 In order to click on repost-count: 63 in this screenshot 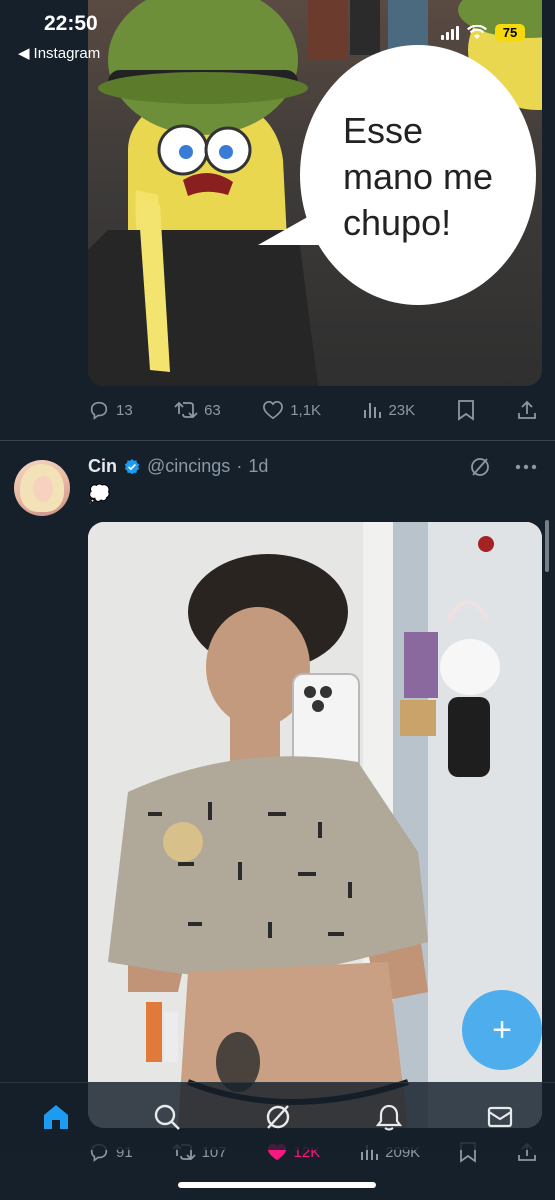, I will do `click(212, 410)`.